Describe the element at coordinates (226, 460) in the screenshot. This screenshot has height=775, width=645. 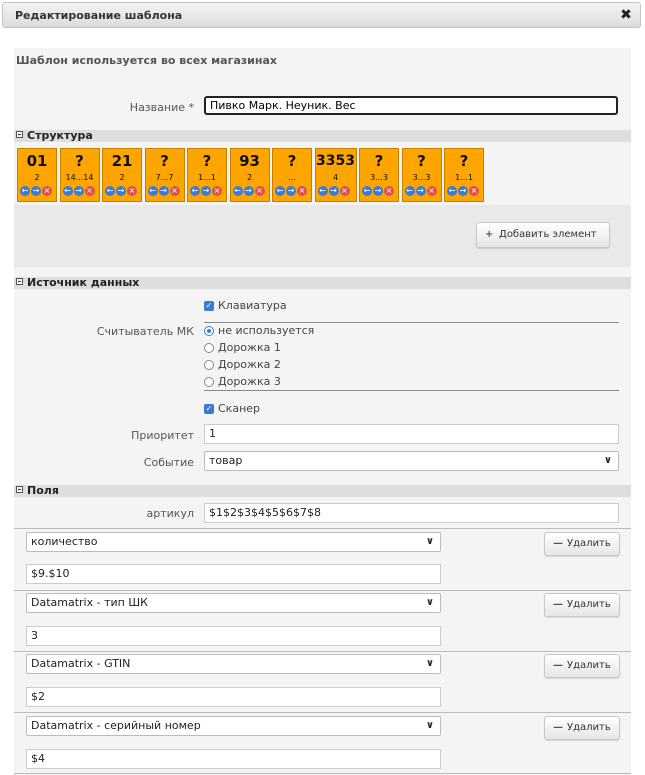
I see `event-select-value: товар` at that location.